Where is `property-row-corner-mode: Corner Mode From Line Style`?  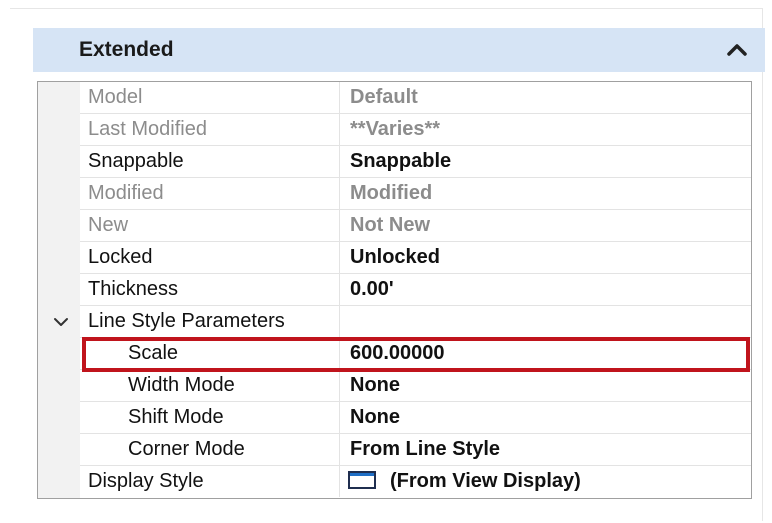 property-row-corner-mode: Corner Mode From Line Style is located at coordinates (415, 450).